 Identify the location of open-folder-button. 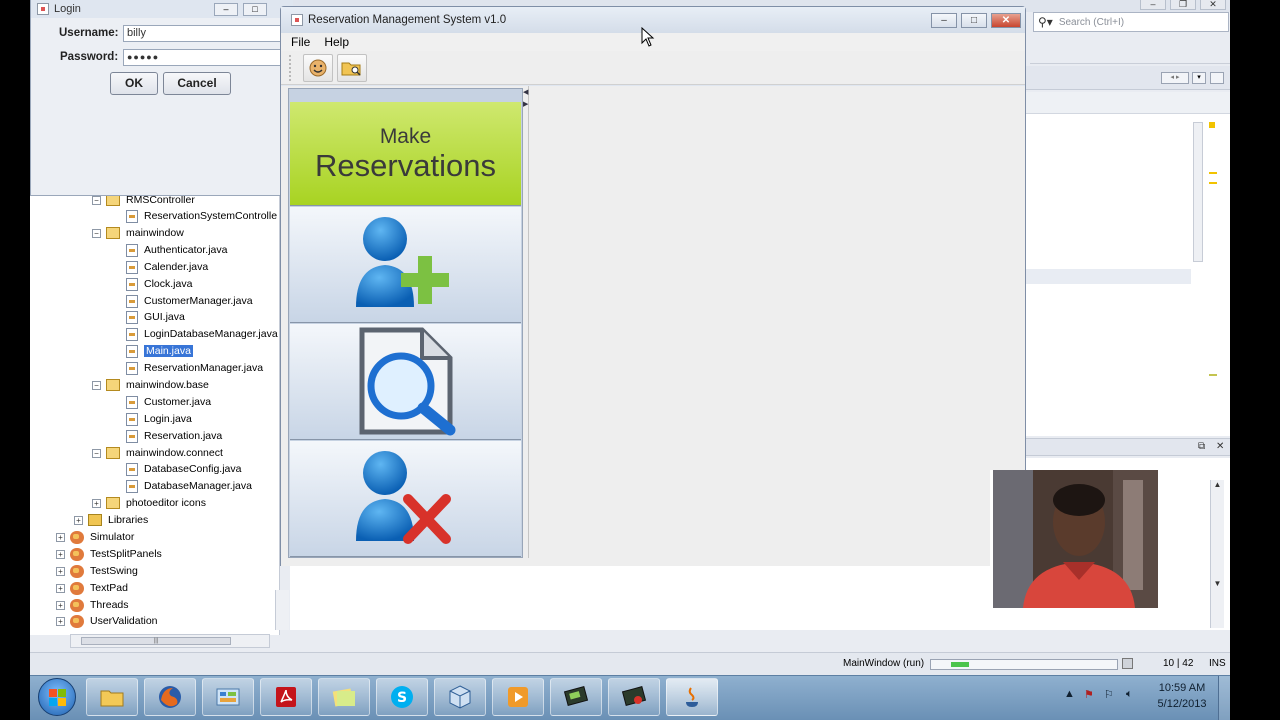
(352, 68).